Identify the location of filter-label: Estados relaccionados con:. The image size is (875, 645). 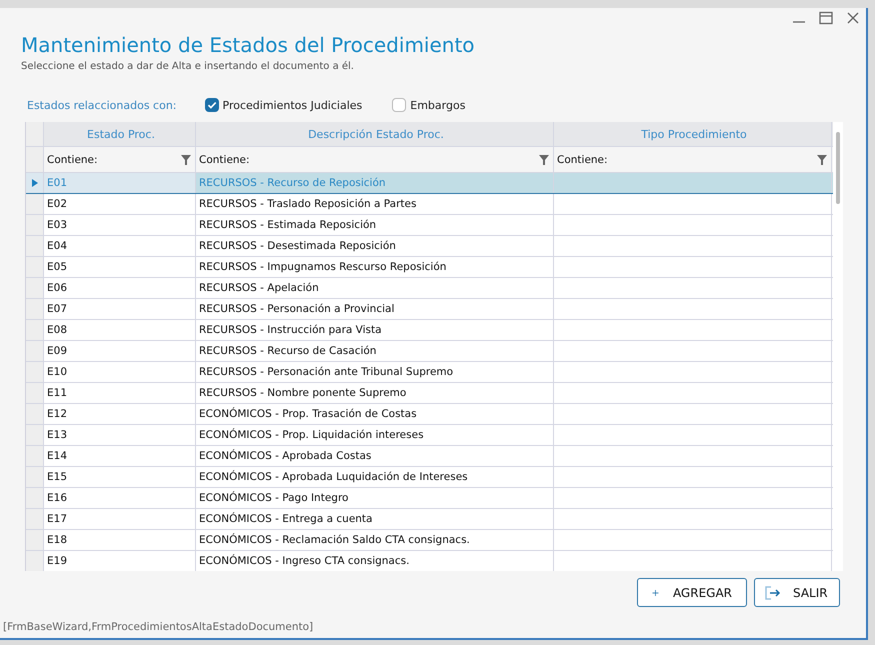
(102, 105).